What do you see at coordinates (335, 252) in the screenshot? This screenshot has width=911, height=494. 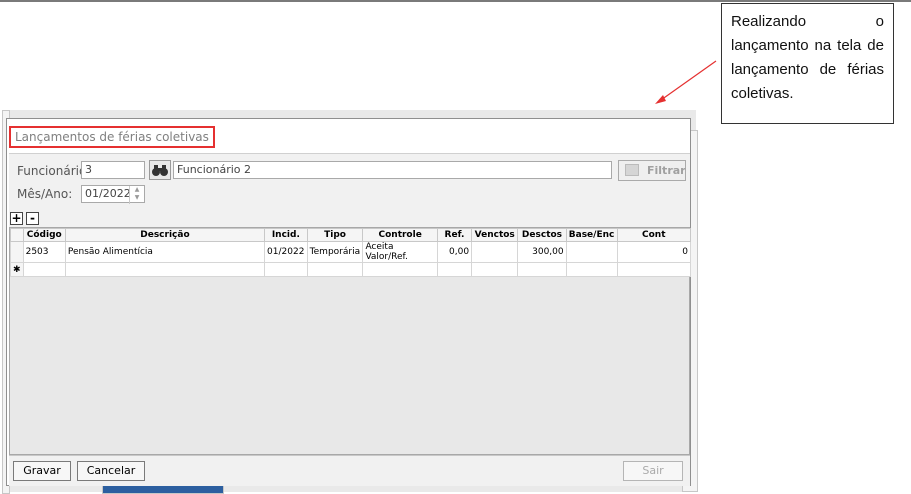 I see `cell-tipo: Temporária` at bounding box center [335, 252].